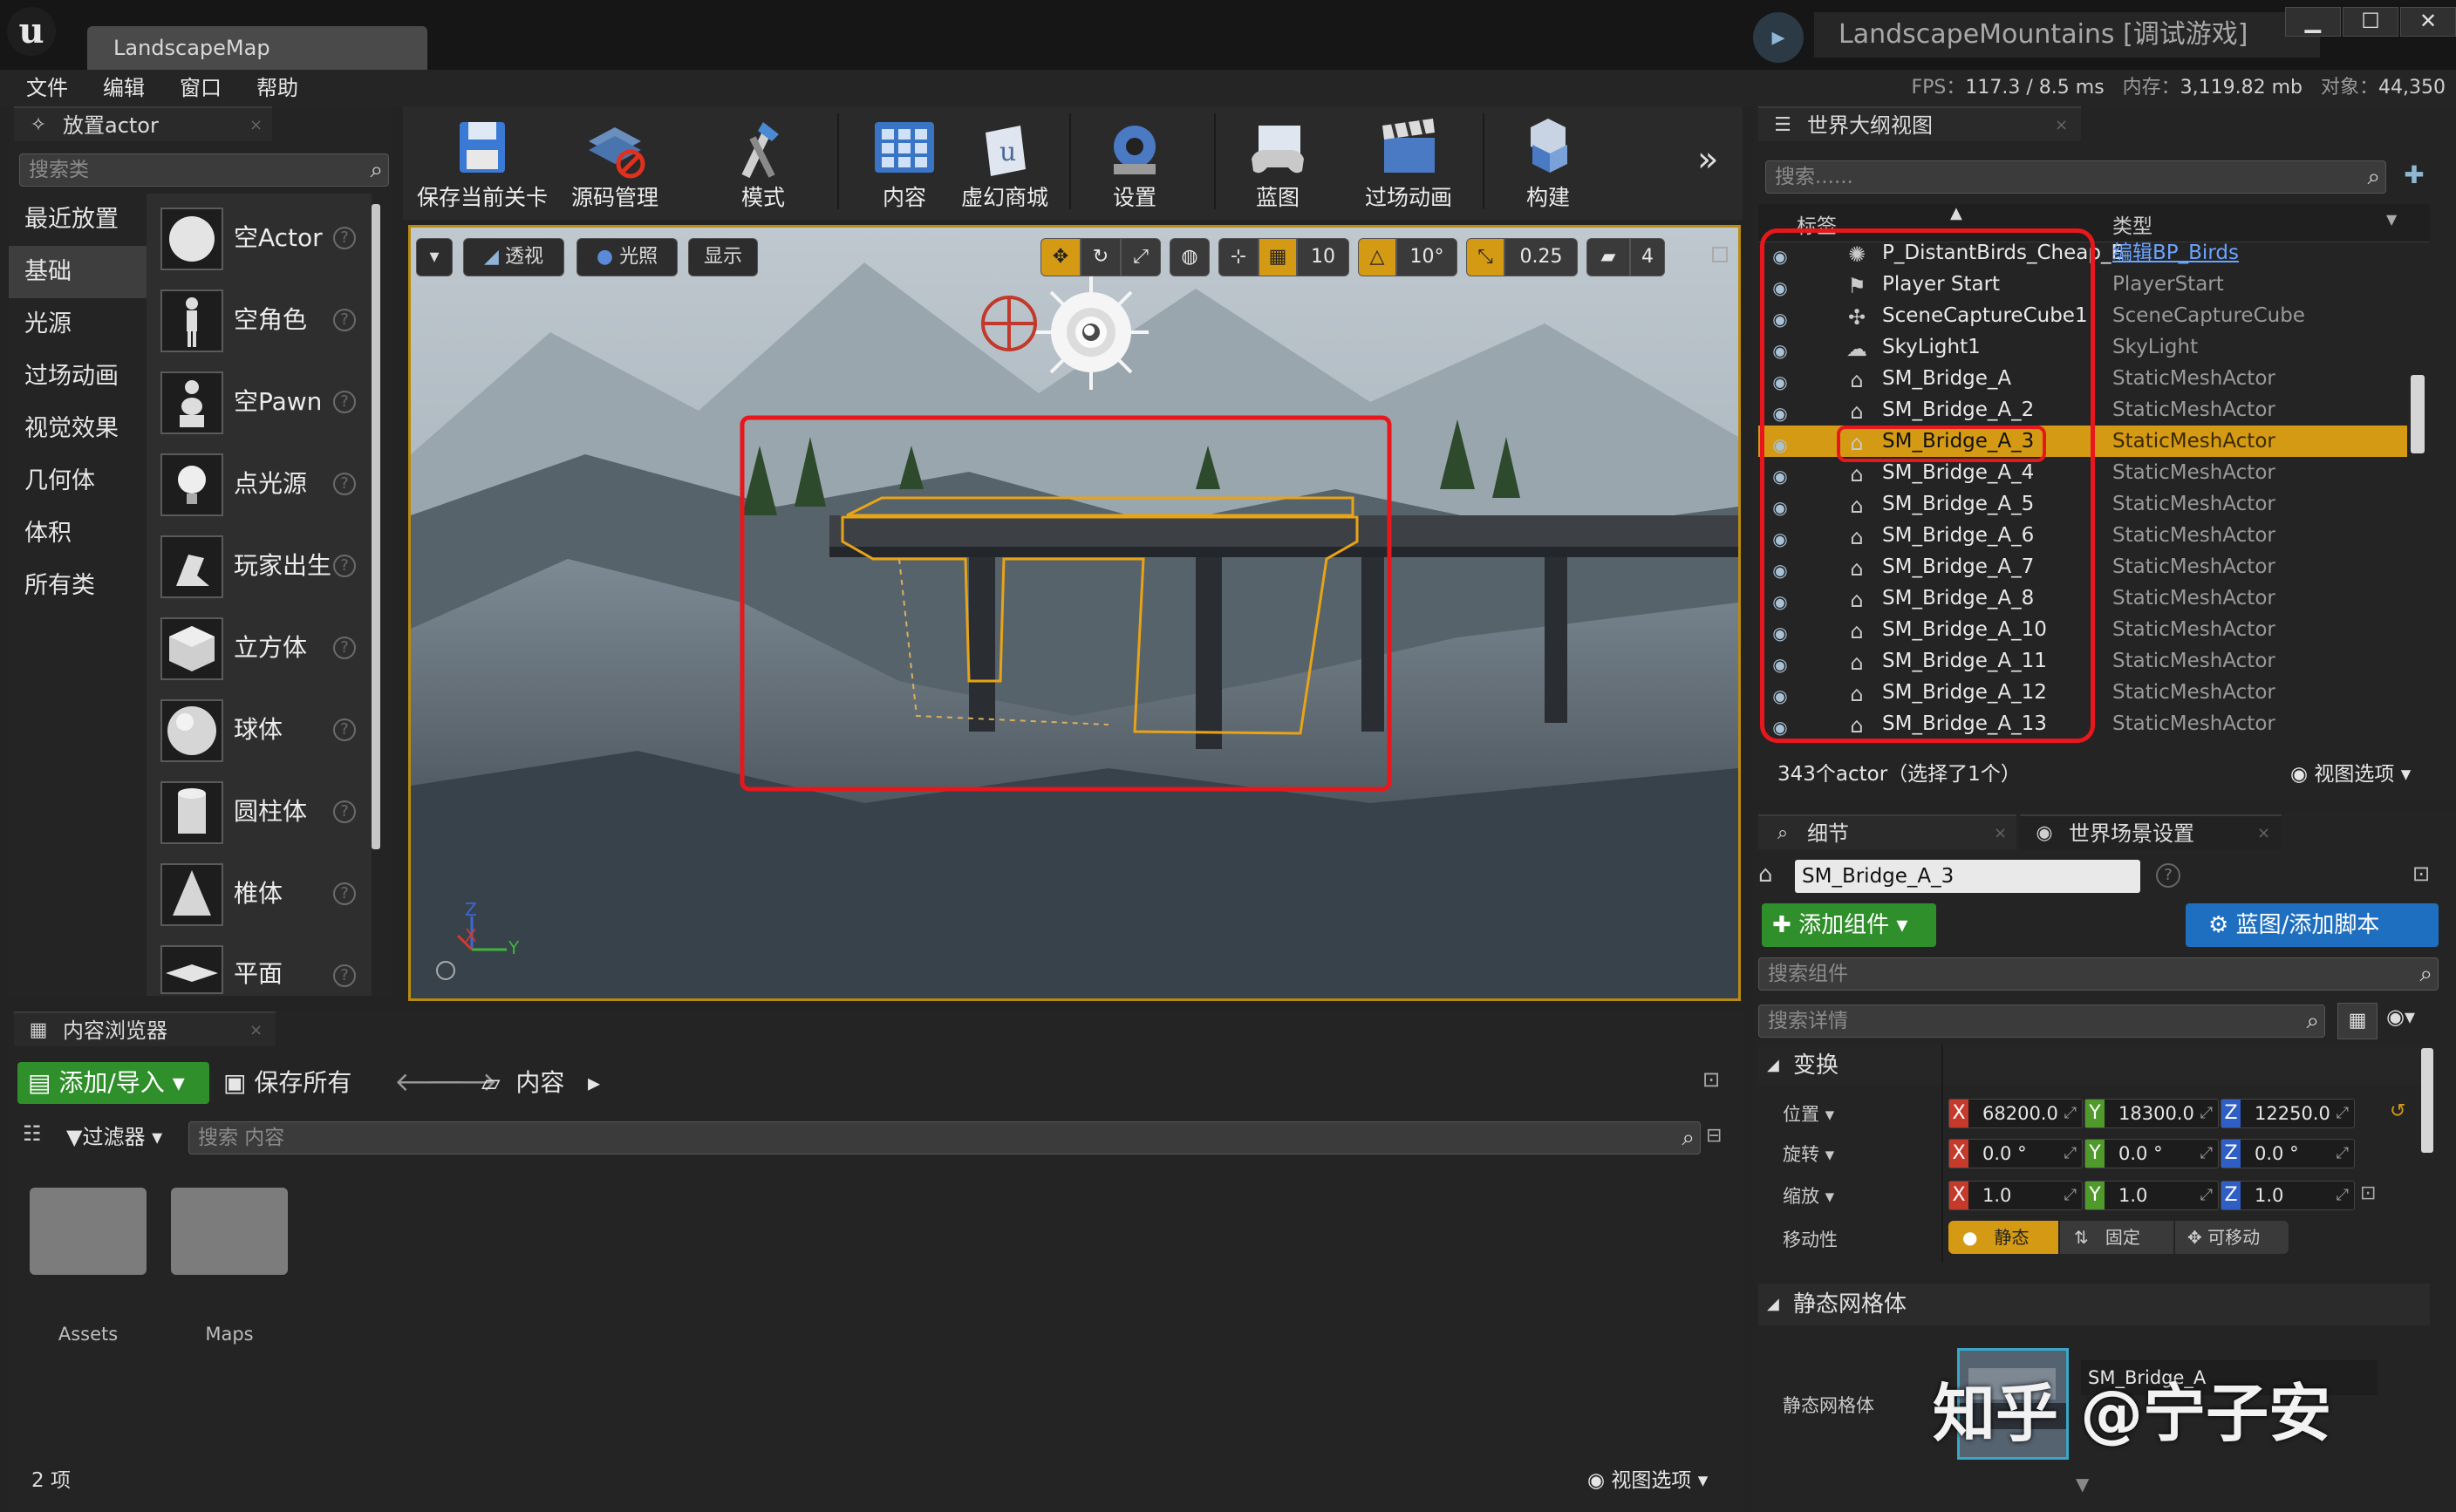  Describe the element at coordinates (1817, 224) in the screenshot. I see `column-label: 标签` at that location.